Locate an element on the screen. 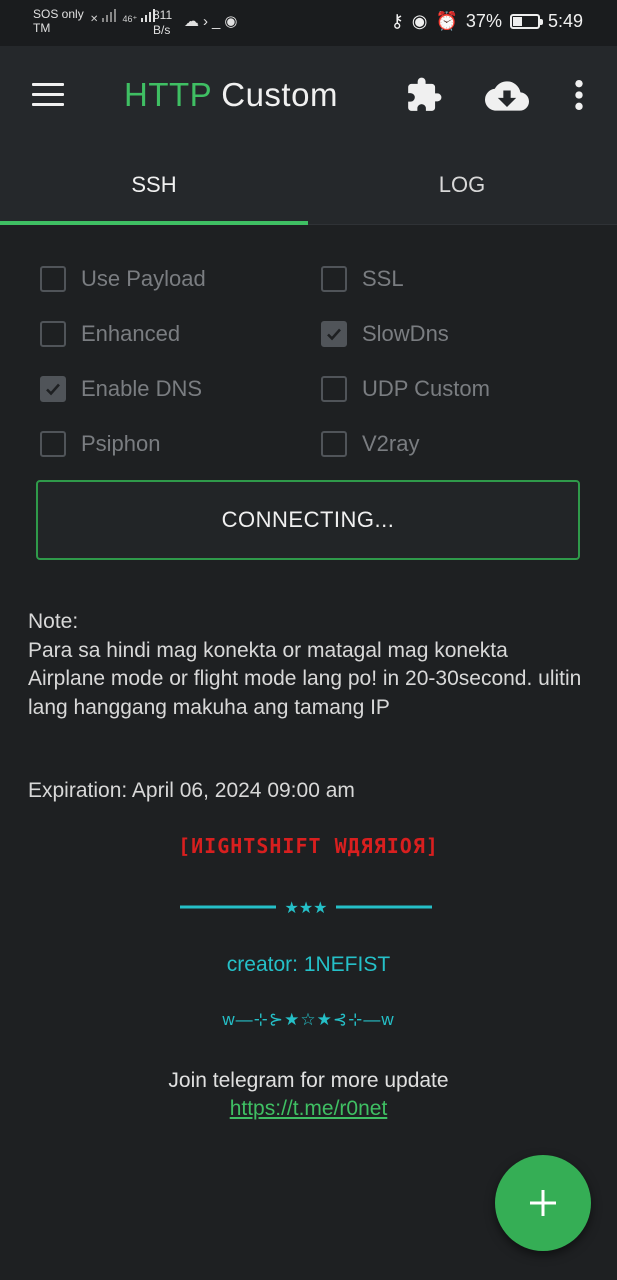  notification-icons: ☁›_◉ is located at coordinates (212, 21).